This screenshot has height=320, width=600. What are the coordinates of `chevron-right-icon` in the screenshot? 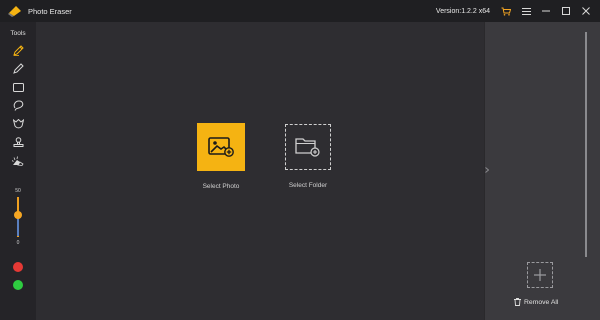 It's located at (487, 170).